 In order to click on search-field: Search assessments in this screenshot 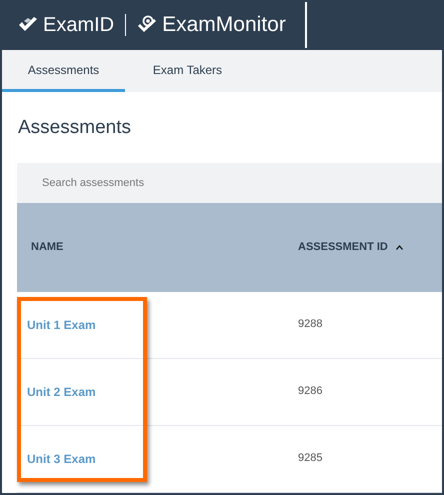, I will do `click(229, 182)`.